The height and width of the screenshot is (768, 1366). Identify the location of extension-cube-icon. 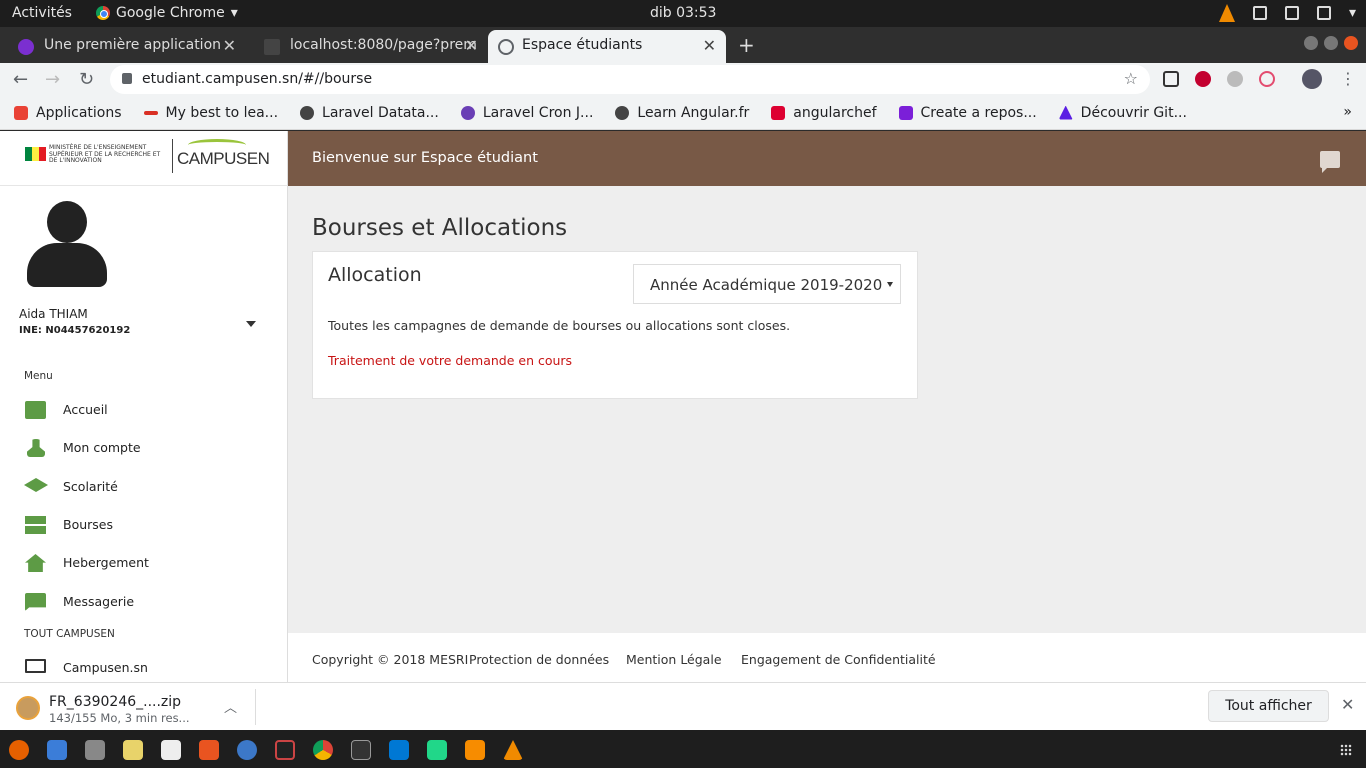
(1171, 79).